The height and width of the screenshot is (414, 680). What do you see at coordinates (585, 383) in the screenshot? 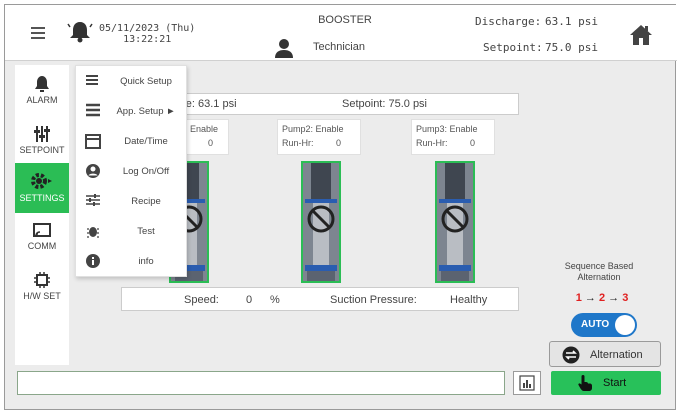
I see `hand-pointer-icon` at bounding box center [585, 383].